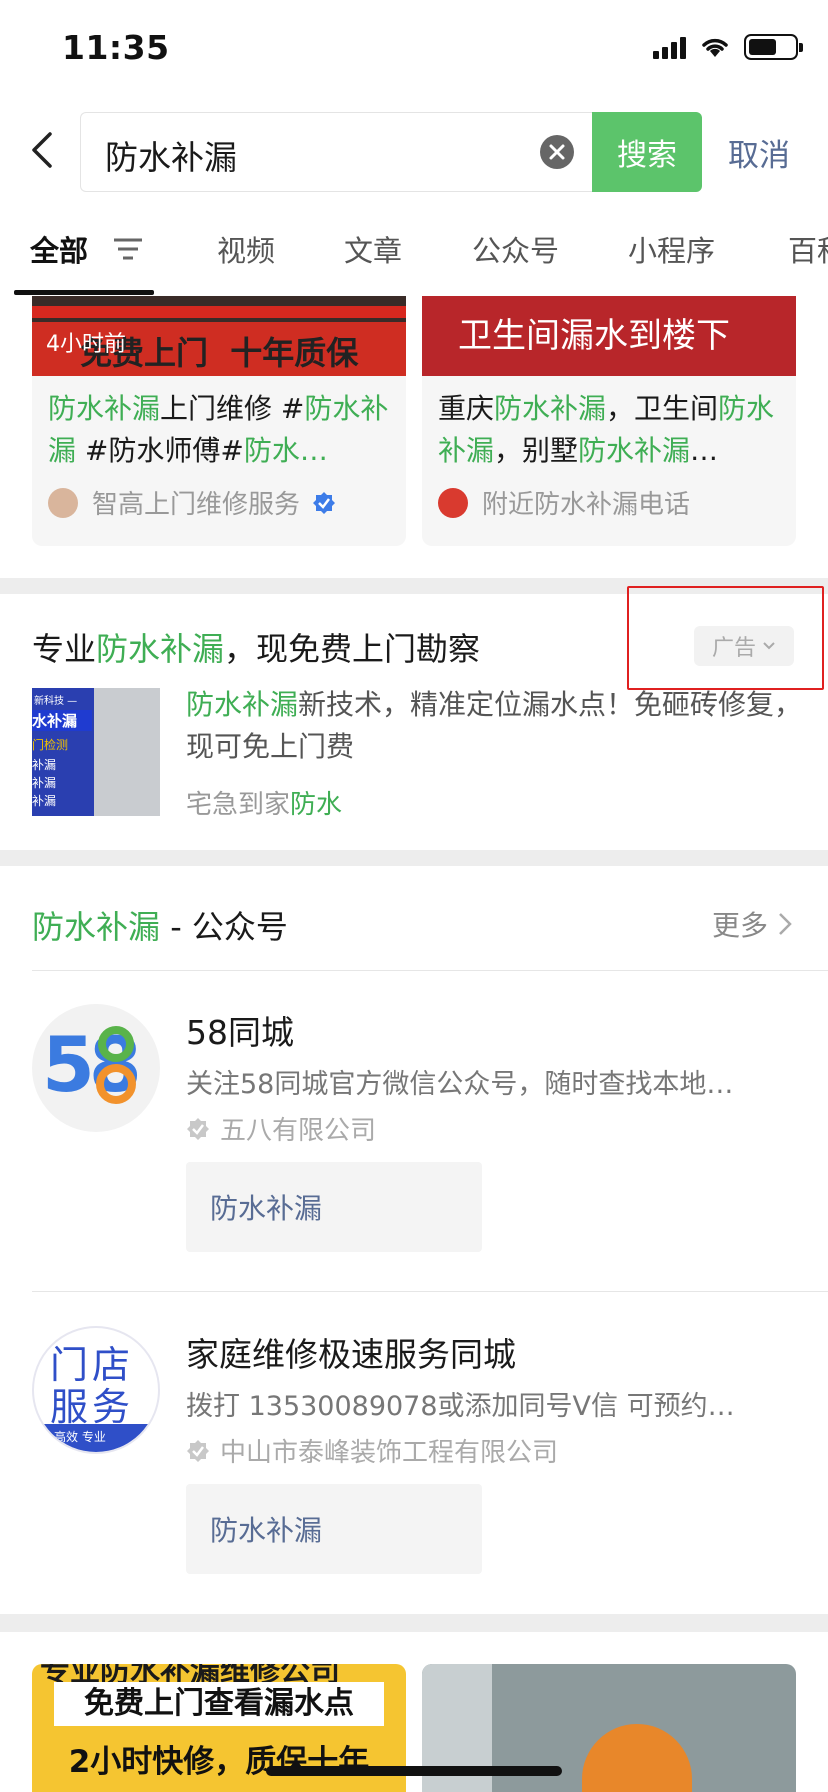 The width and height of the screenshot is (828, 1792). What do you see at coordinates (42, 150) in the screenshot?
I see `chevron-left-icon` at bounding box center [42, 150].